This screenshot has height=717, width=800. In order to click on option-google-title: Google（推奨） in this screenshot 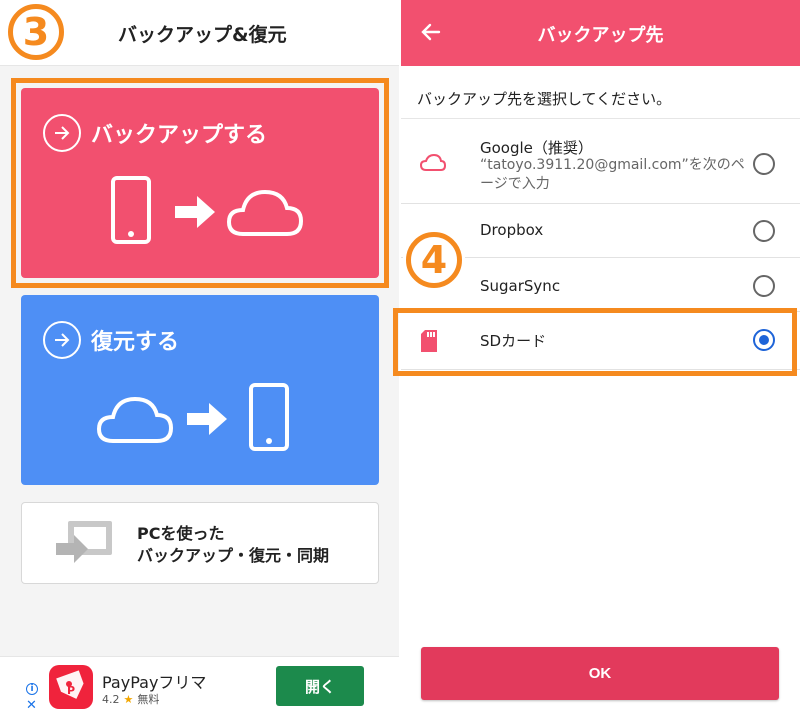, I will do `click(536, 148)`.